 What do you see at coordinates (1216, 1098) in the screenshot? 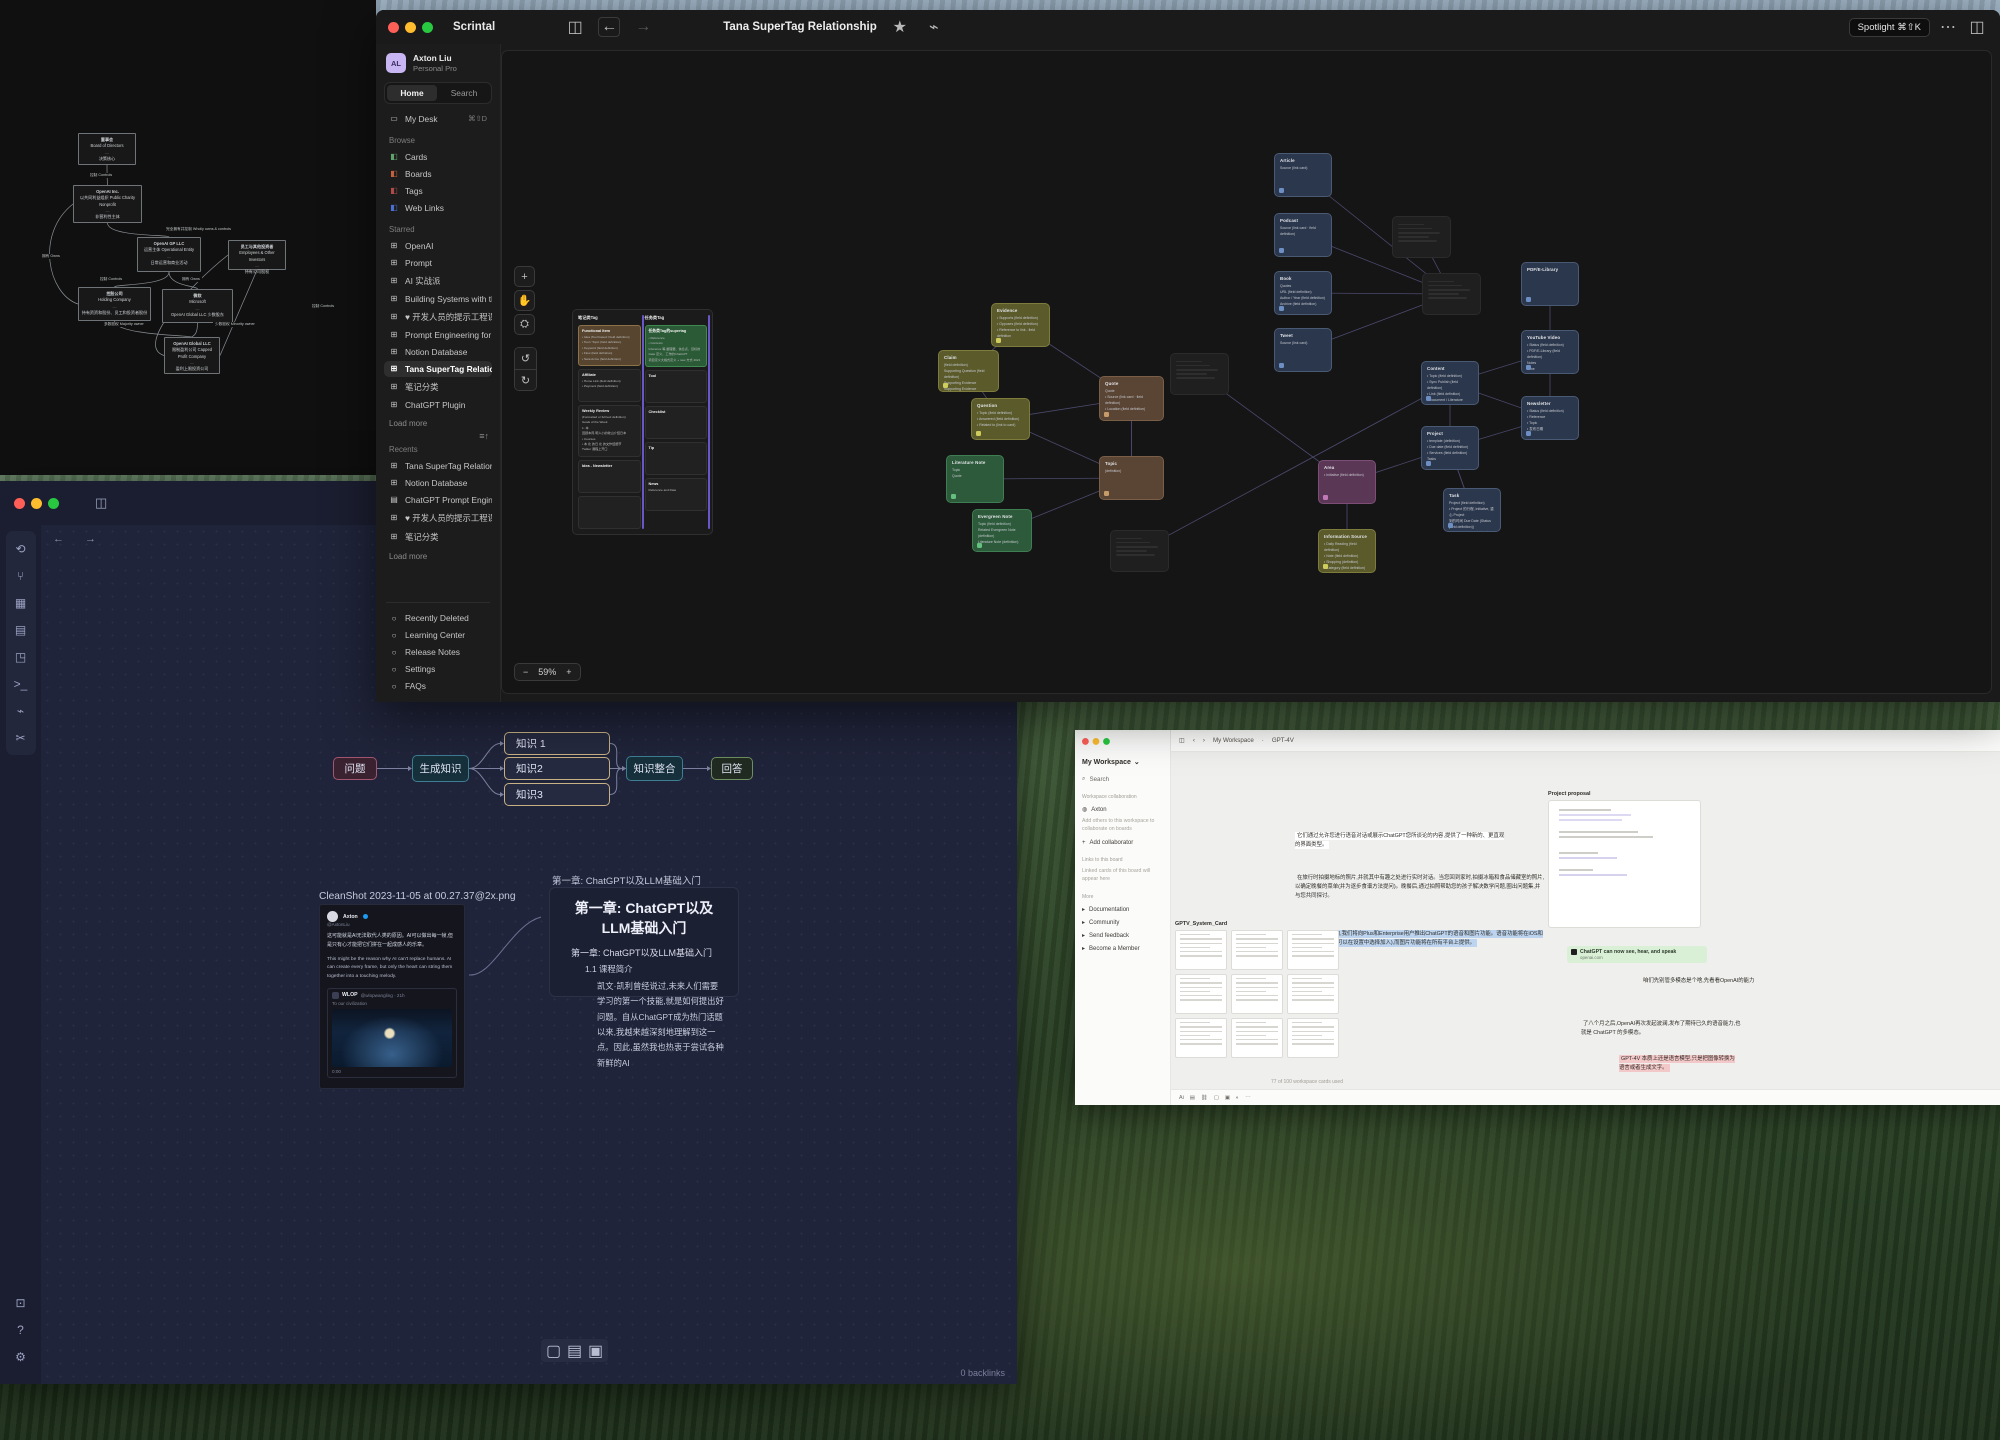
I see `file-icon: ▢` at bounding box center [1216, 1098].